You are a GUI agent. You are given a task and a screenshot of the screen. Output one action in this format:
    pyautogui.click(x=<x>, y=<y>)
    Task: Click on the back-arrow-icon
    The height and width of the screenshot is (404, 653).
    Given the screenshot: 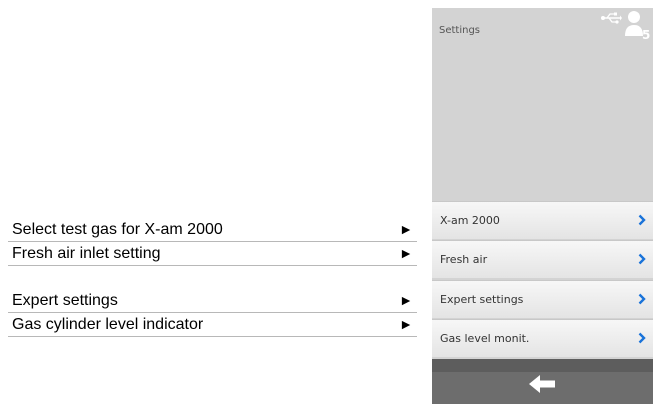 What is the action you would take?
    pyautogui.click(x=542, y=384)
    